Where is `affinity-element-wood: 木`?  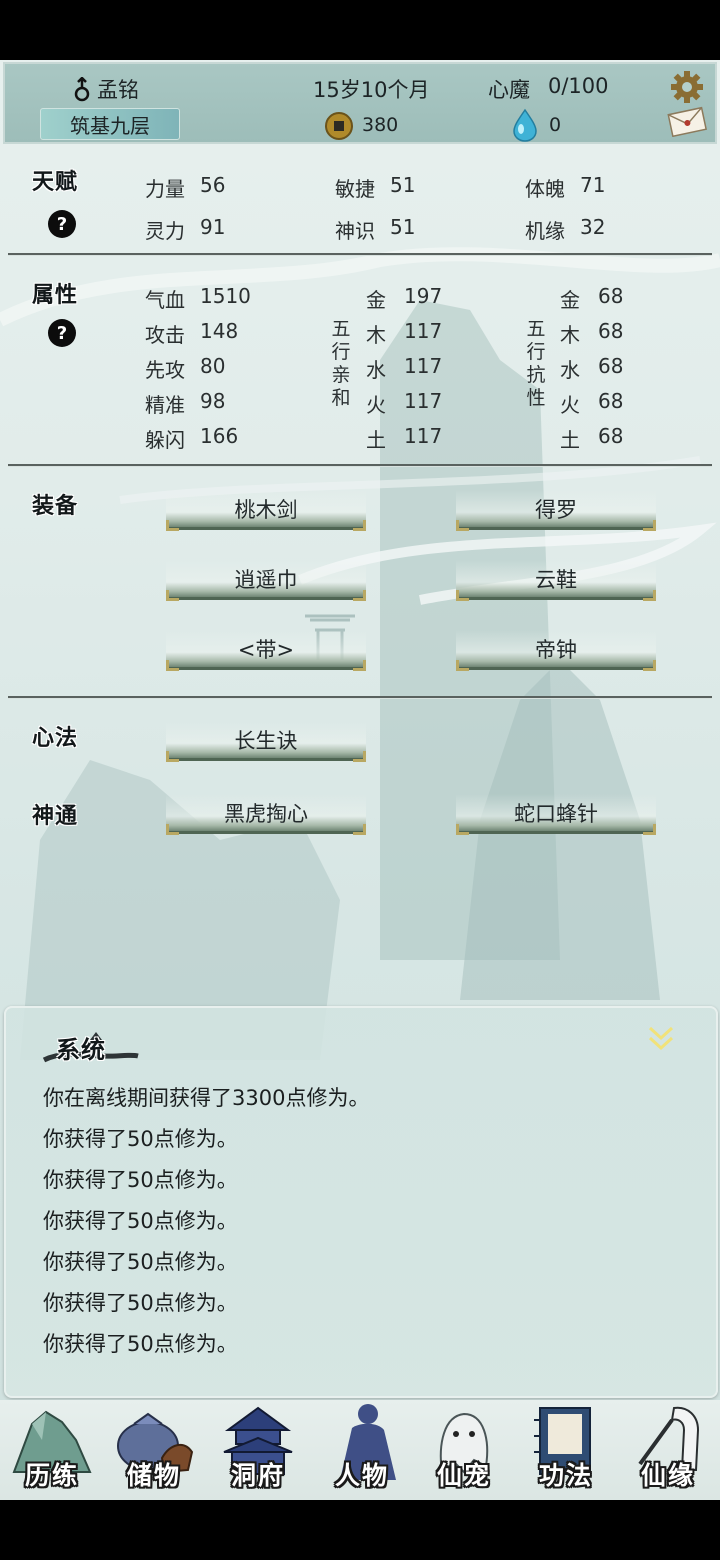 affinity-element-wood: 木 is located at coordinates (376, 335).